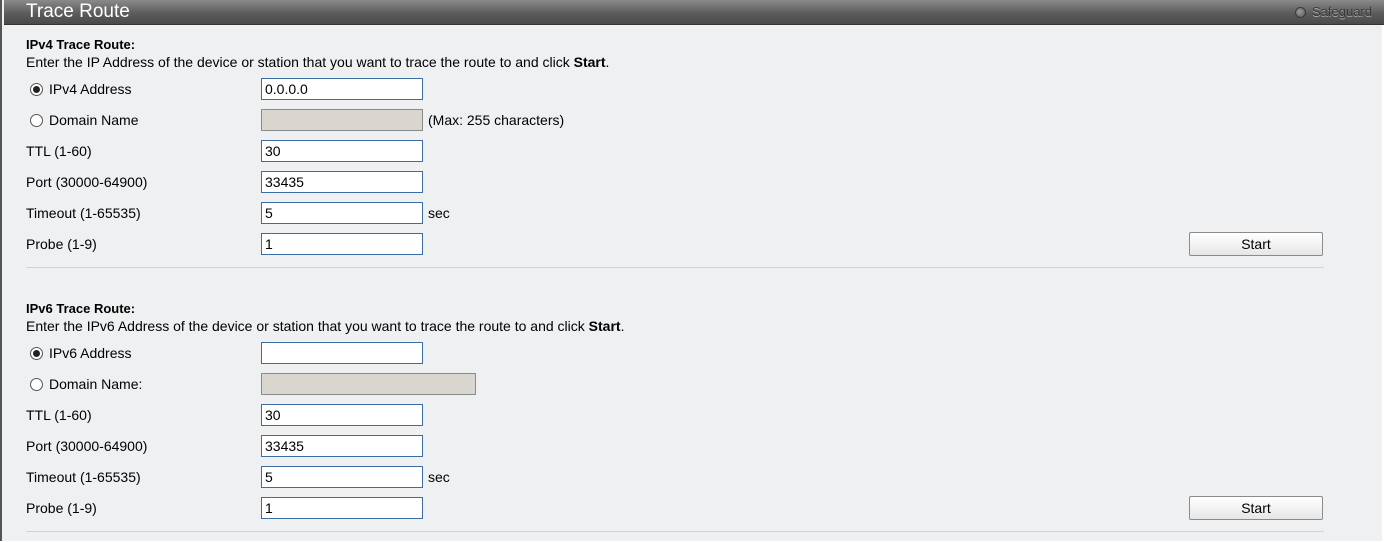  What do you see at coordinates (81, 308) in the screenshot?
I see `ipv6-section-title: IPv6 Trace Route:` at bounding box center [81, 308].